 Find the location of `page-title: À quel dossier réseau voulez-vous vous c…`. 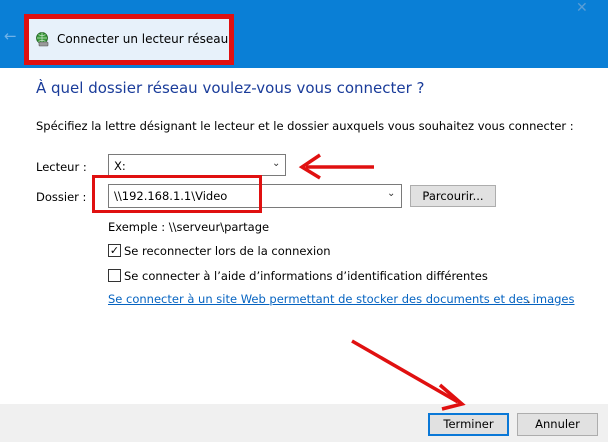

page-title: À quel dossier réseau voulez-vous vous c… is located at coordinates (230, 88).